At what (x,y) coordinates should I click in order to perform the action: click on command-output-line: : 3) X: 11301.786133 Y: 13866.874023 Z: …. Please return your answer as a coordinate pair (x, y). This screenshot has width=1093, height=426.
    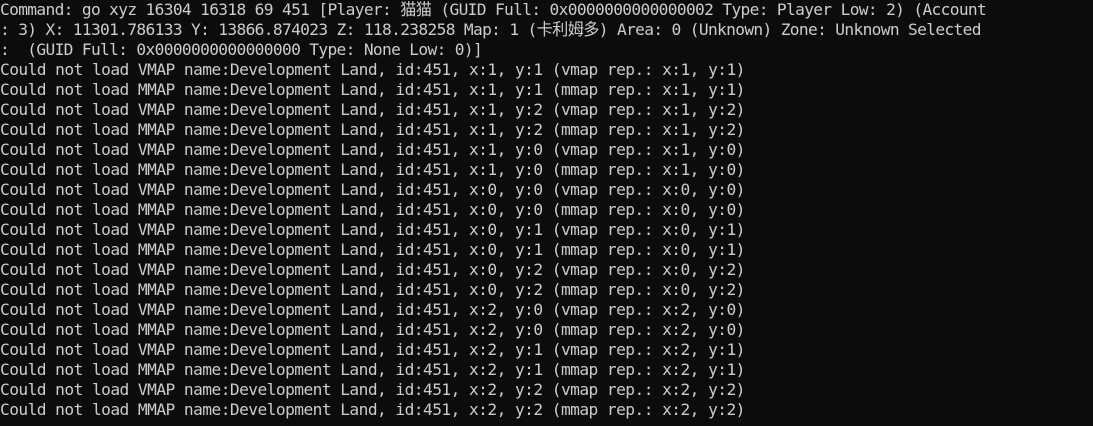
    Looking at the image, I should click on (490, 29).